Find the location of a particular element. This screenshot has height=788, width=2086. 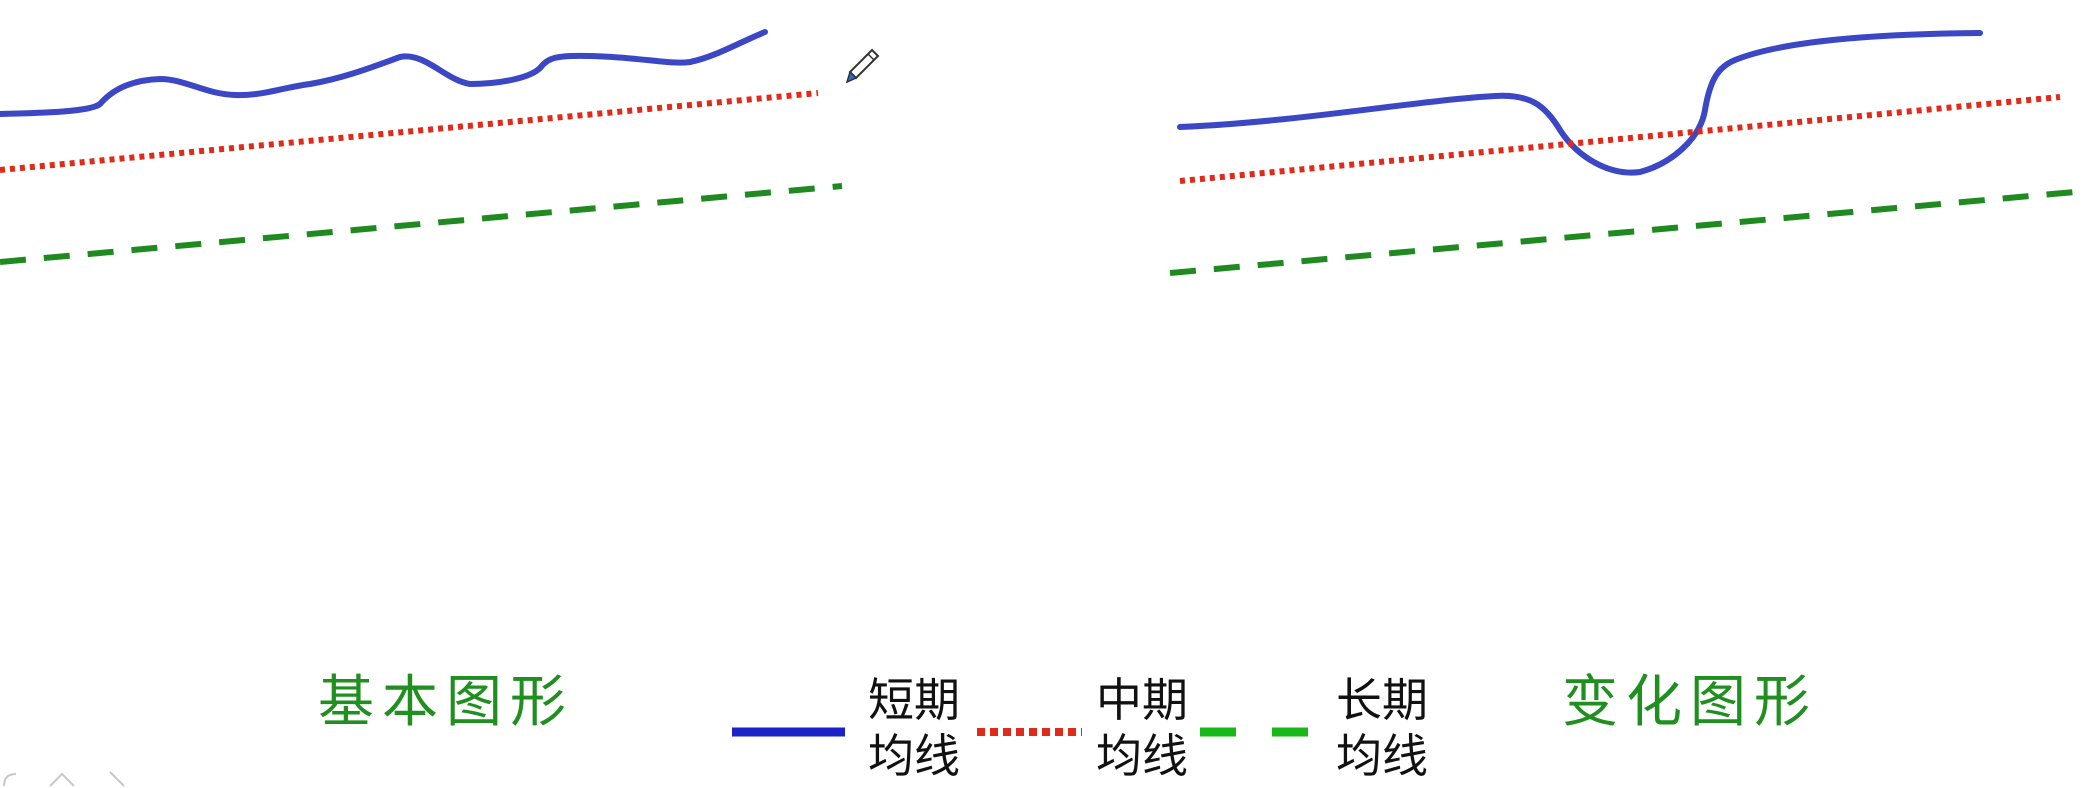

right-short-ma-curve is located at coordinates (1580, 103).